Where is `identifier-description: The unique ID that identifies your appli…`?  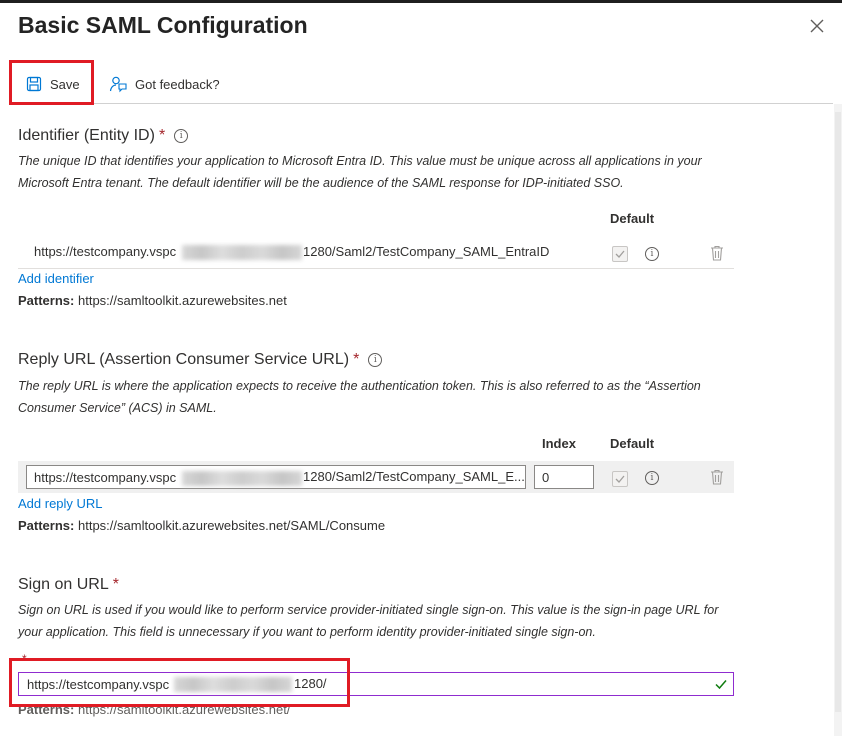
identifier-description: The unique ID that identifies your appli… is located at coordinates (360, 172).